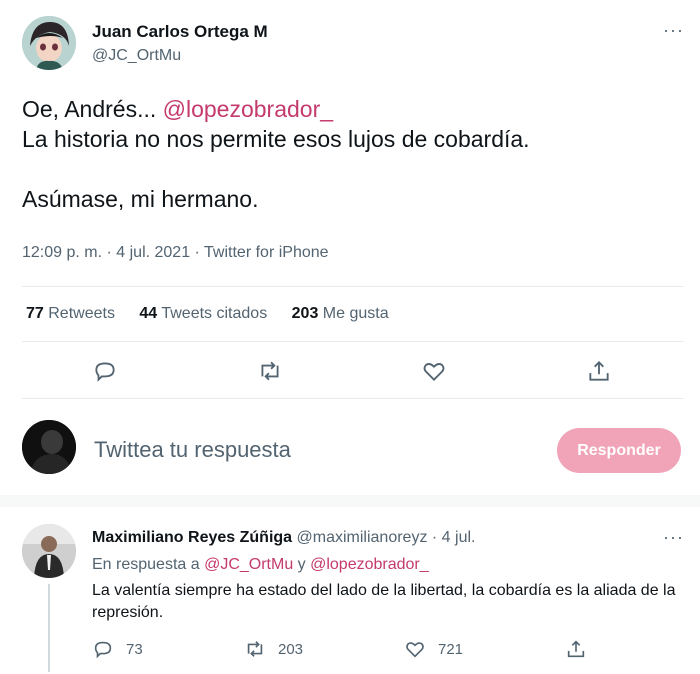 The image size is (700, 674). Describe the element at coordinates (180, 32) in the screenshot. I see `author-name: Juan Carlos Ortega M` at that location.